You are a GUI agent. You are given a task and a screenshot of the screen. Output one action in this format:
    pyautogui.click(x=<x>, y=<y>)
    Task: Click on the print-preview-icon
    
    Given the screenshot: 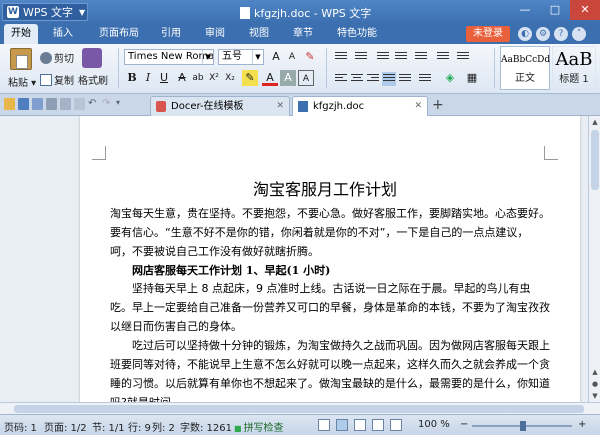 What is the action you would take?
    pyautogui.click(x=65, y=104)
    